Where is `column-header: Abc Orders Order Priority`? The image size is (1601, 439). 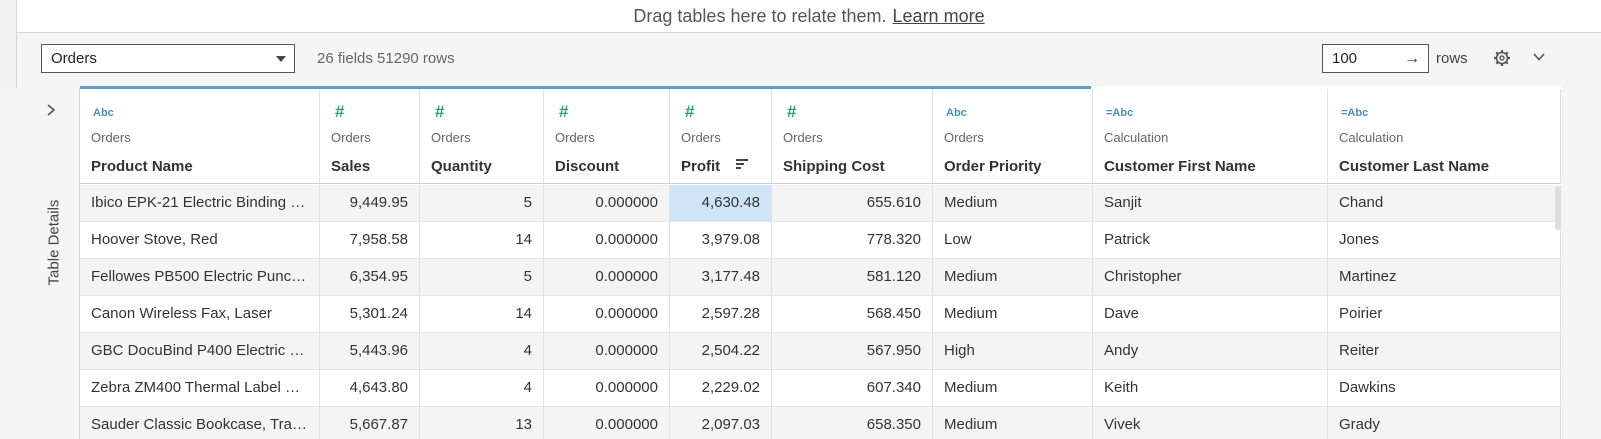
column-header: Abc Orders Order Priority is located at coordinates (1013, 136).